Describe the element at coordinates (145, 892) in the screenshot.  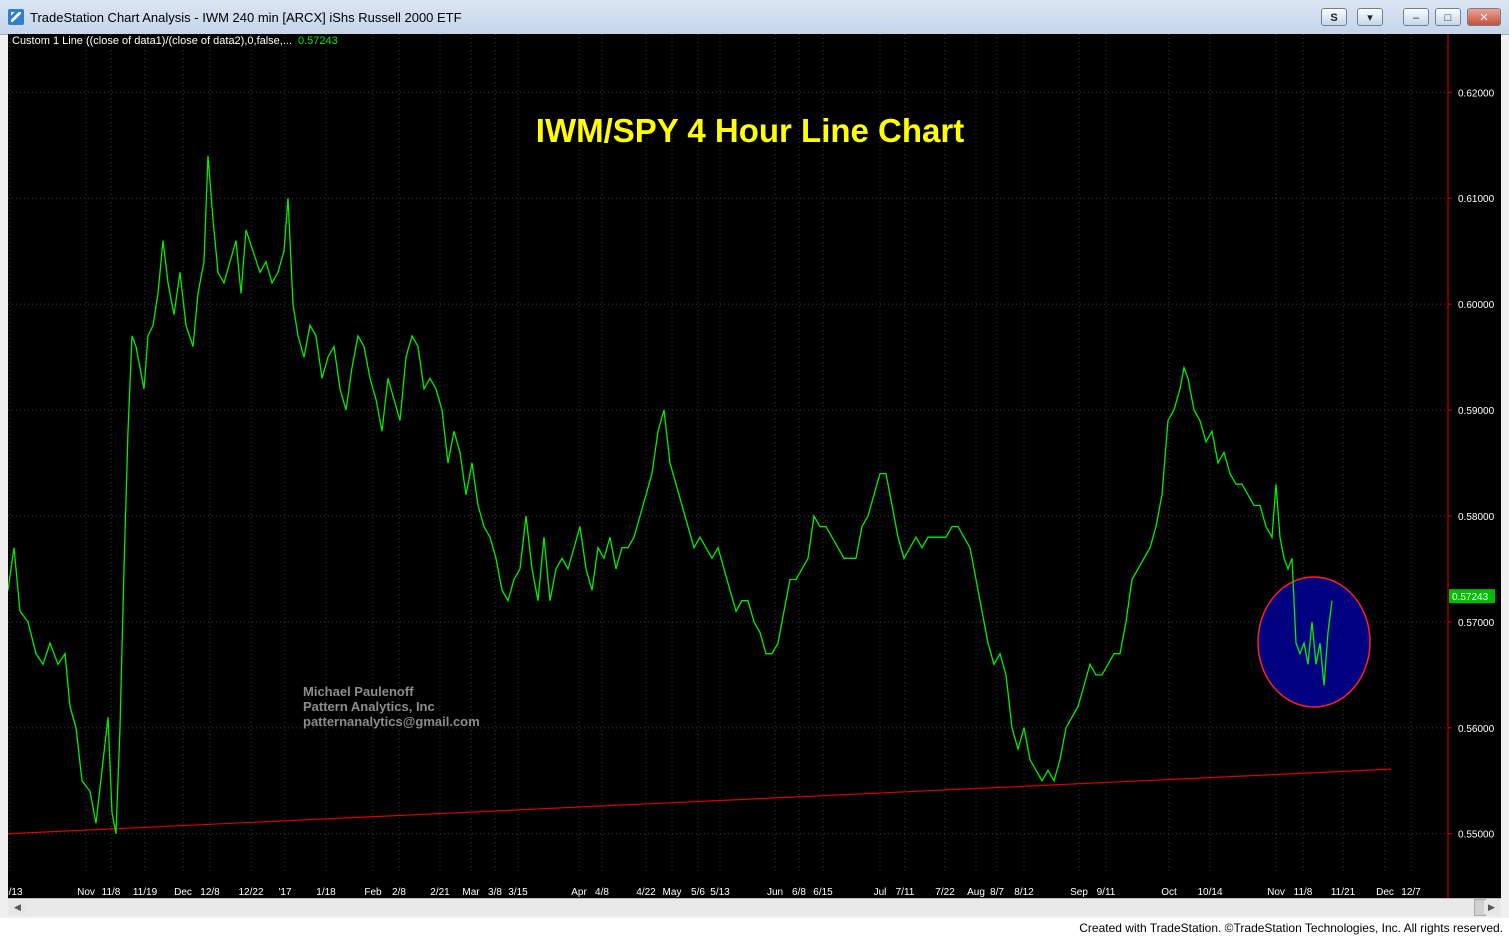
I see `time-tick-label: 11/19` at that location.